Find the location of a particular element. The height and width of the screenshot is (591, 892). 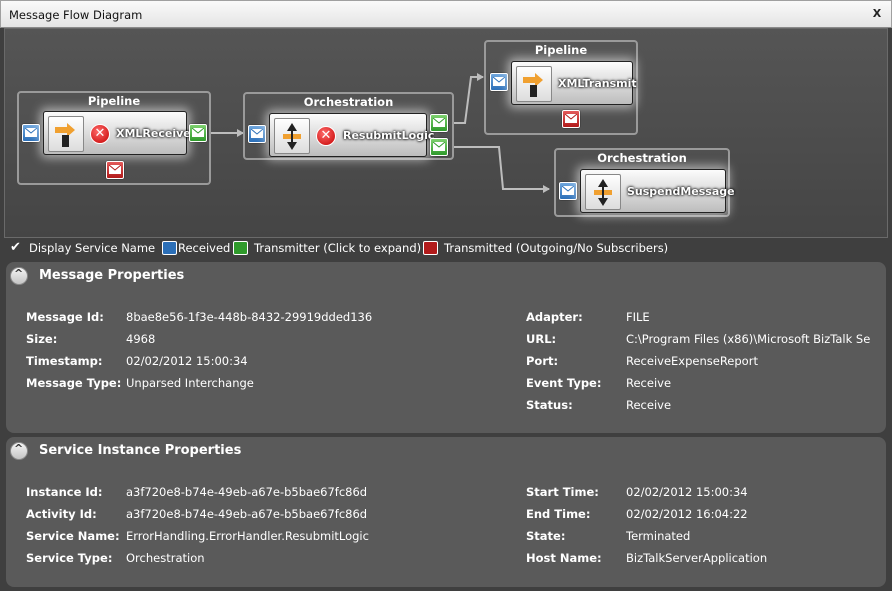

prop-value: Terminated is located at coordinates (658, 536).